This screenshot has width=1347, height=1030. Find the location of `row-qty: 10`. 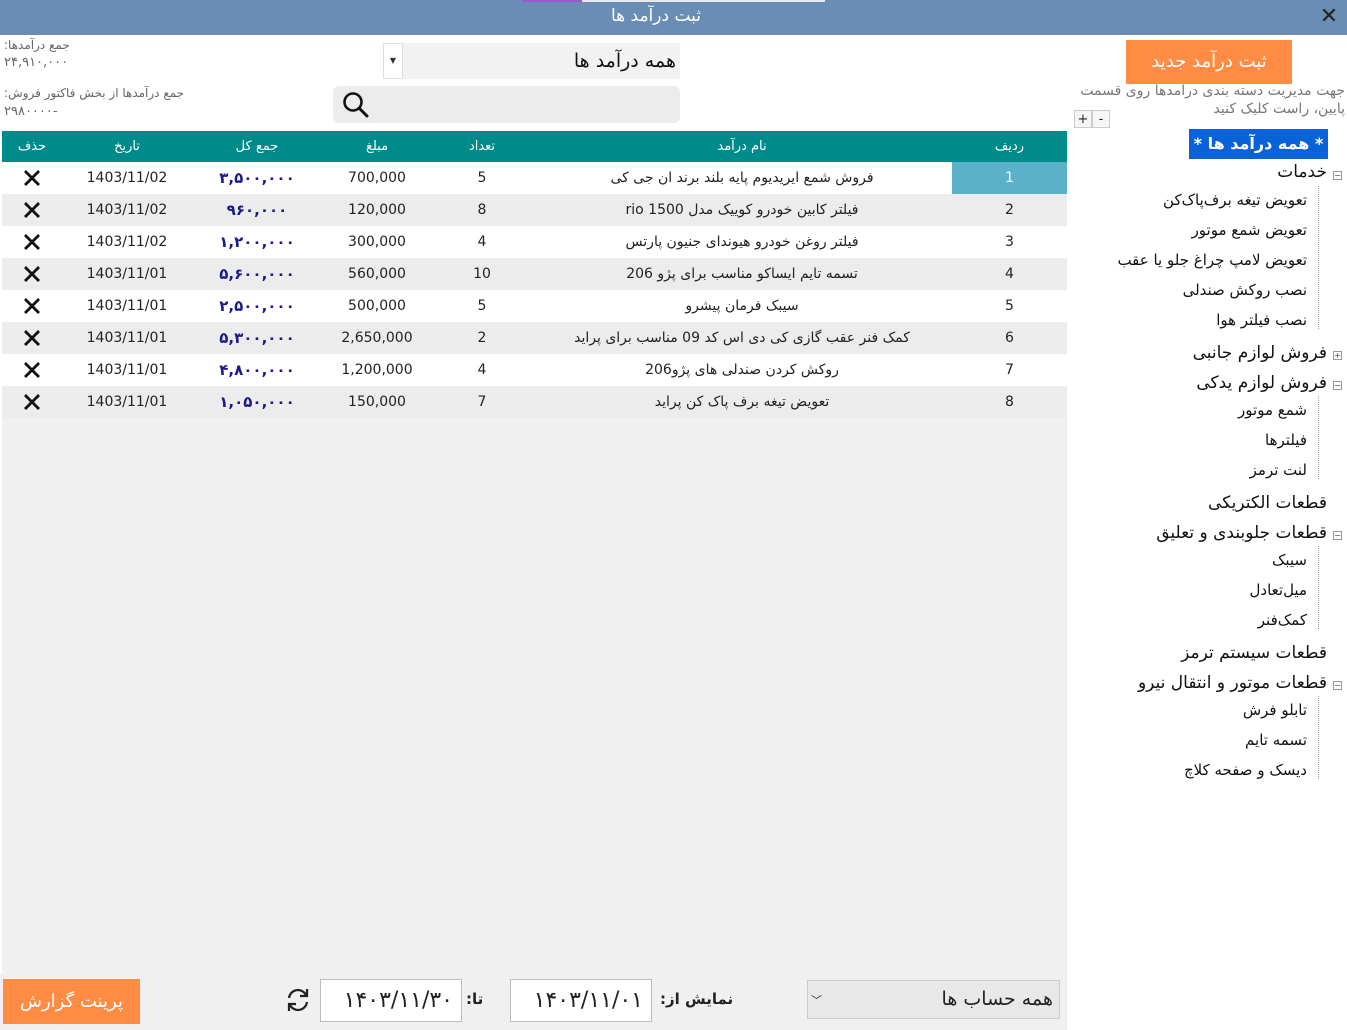

row-qty: 10 is located at coordinates (482, 274).